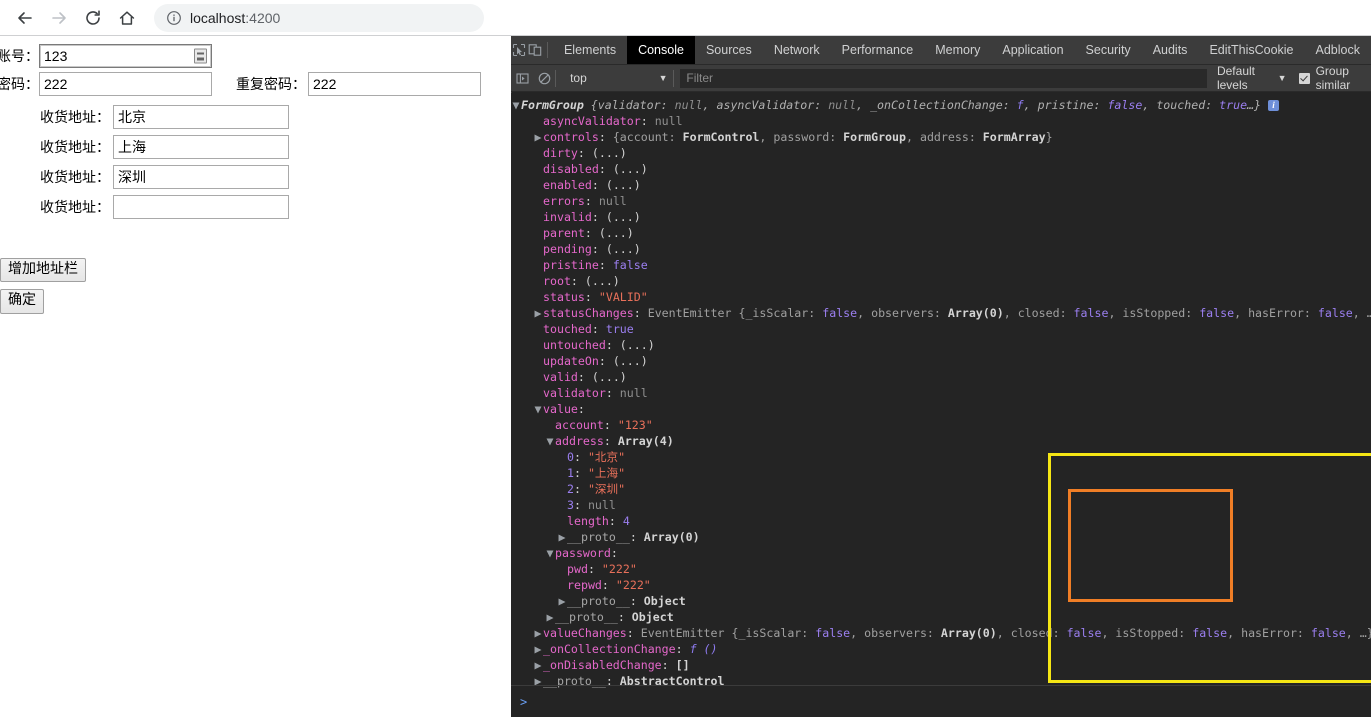  What do you see at coordinates (125, 84) in the screenshot?
I see `password-input` at bounding box center [125, 84].